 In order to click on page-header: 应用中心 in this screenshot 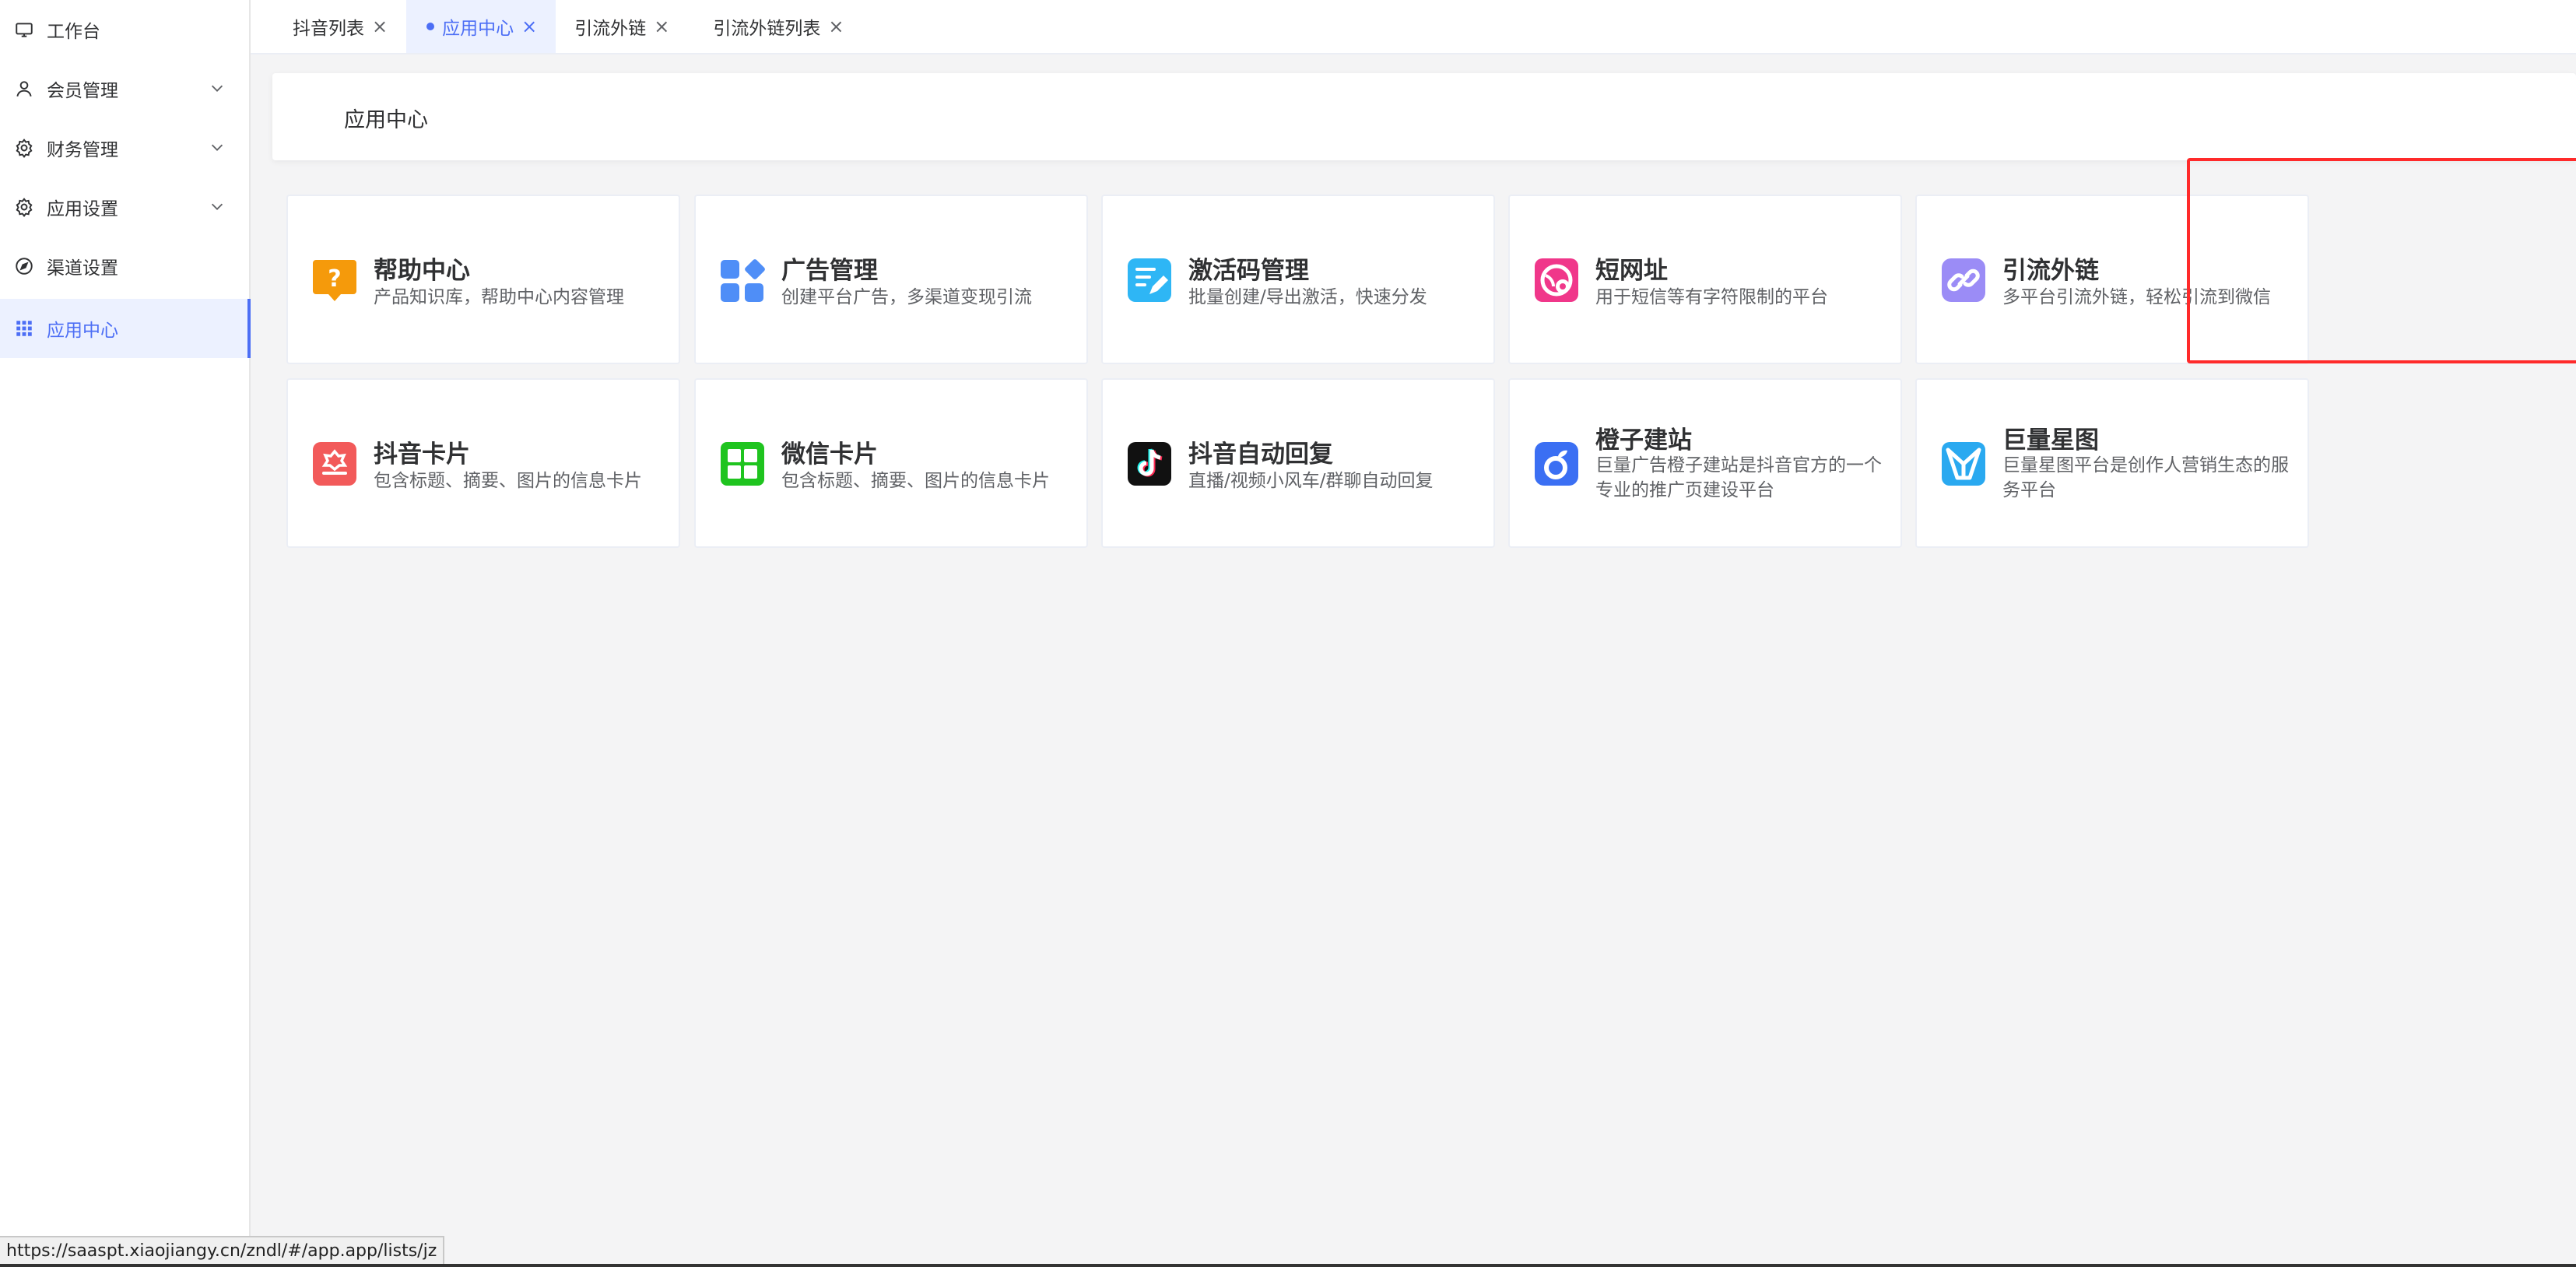, I will do `click(1424, 116)`.